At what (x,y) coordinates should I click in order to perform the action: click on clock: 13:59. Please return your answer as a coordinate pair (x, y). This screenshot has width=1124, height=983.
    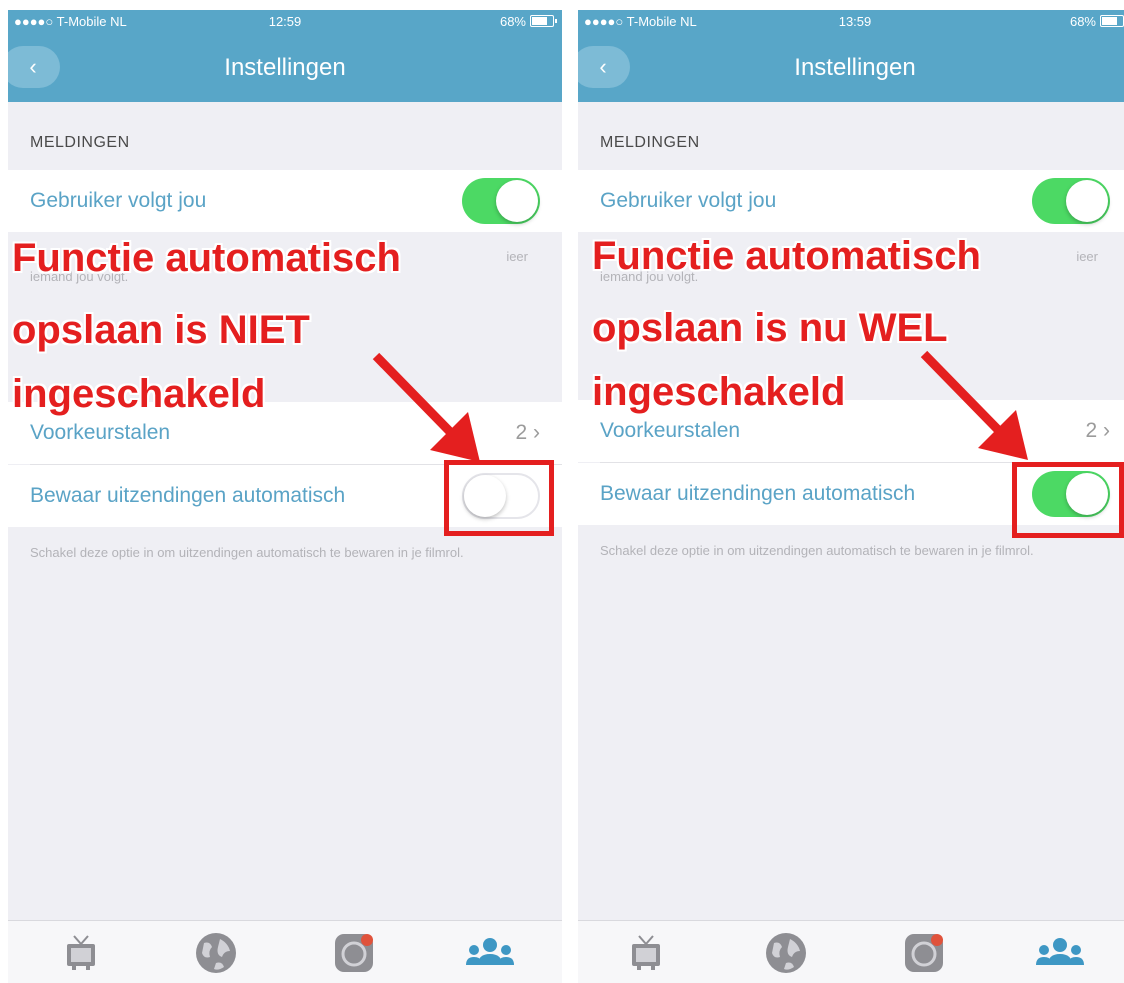
    Looking at the image, I should click on (855, 21).